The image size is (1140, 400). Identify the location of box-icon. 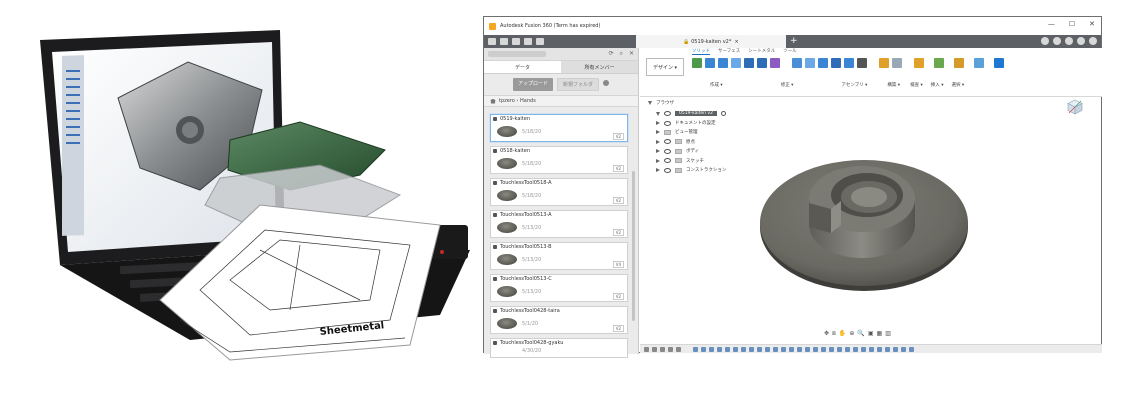
(749, 63).